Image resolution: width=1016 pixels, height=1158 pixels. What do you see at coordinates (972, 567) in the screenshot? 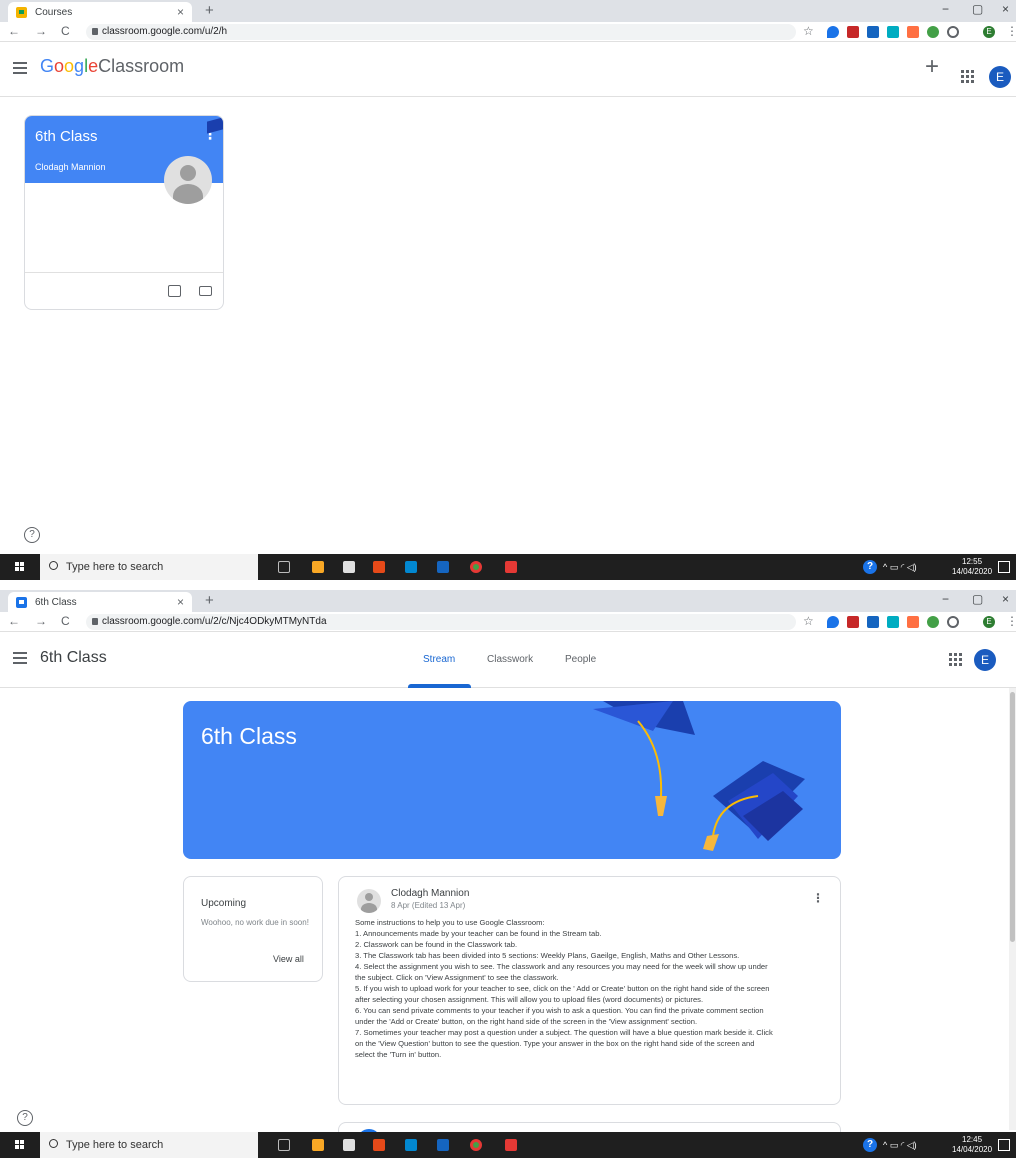
I see `taskbar-clock: 12:55 14/04/2020` at bounding box center [972, 567].